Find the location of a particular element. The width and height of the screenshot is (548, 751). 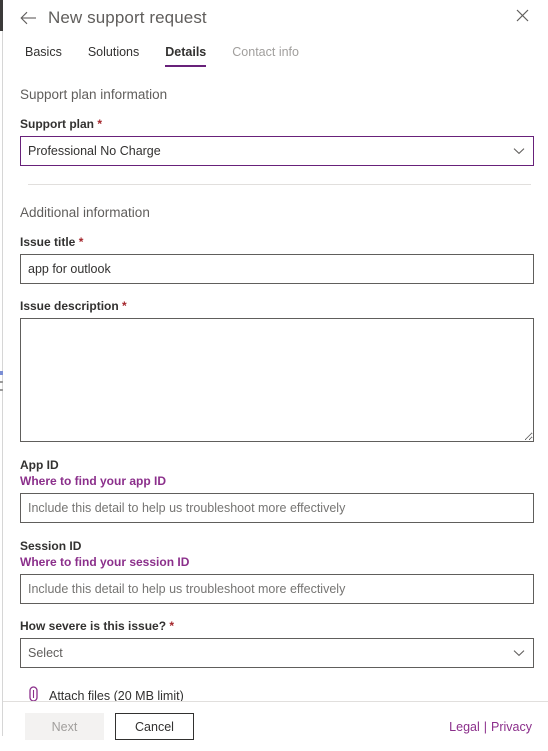

session-id-input is located at coordinates (277, 589).